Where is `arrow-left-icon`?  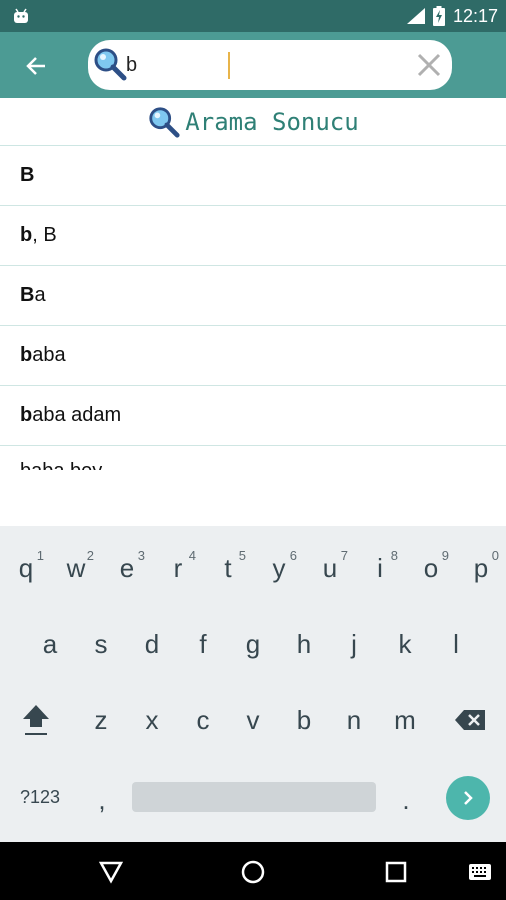
arrow-left-icon is located at coordinates (35, 66).